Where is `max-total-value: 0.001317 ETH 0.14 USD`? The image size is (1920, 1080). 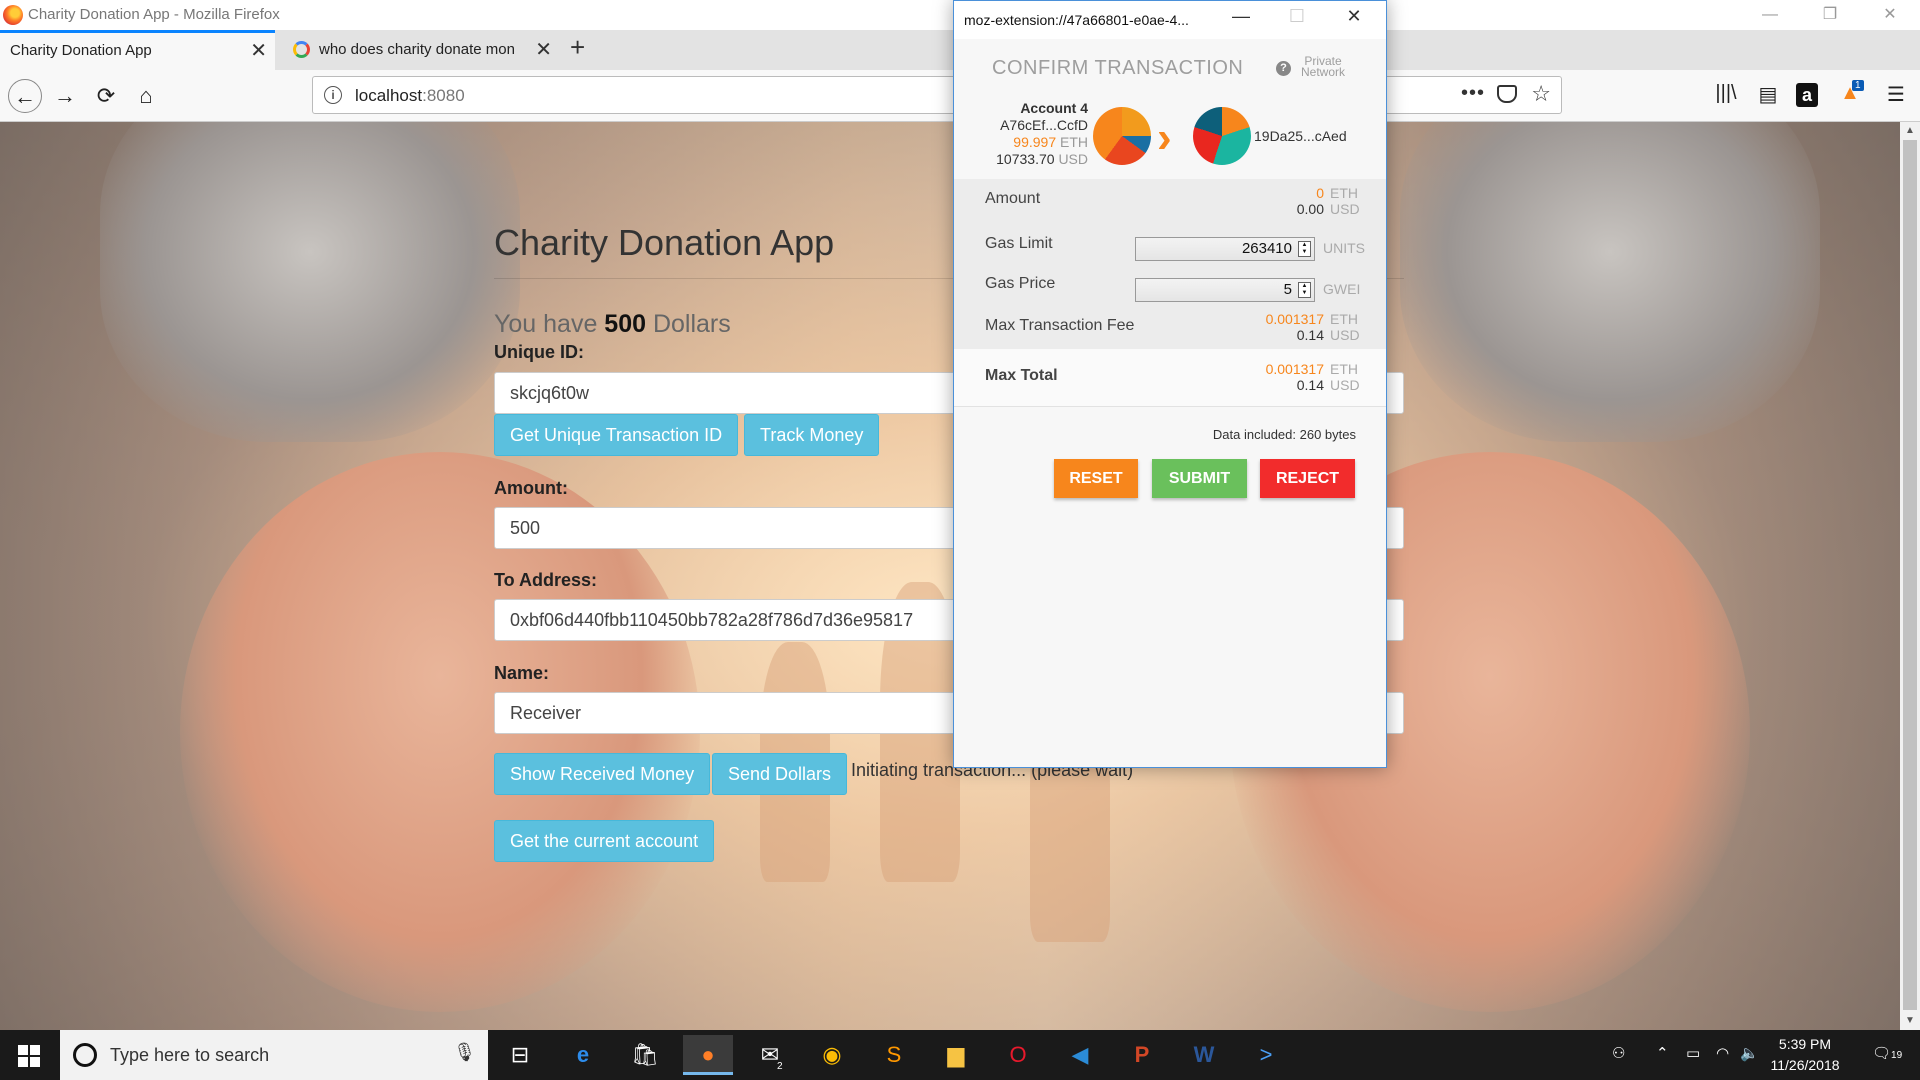 max-total-value: 0.001317 ETH 0.14 USD is located at coordinates (1312, 377).